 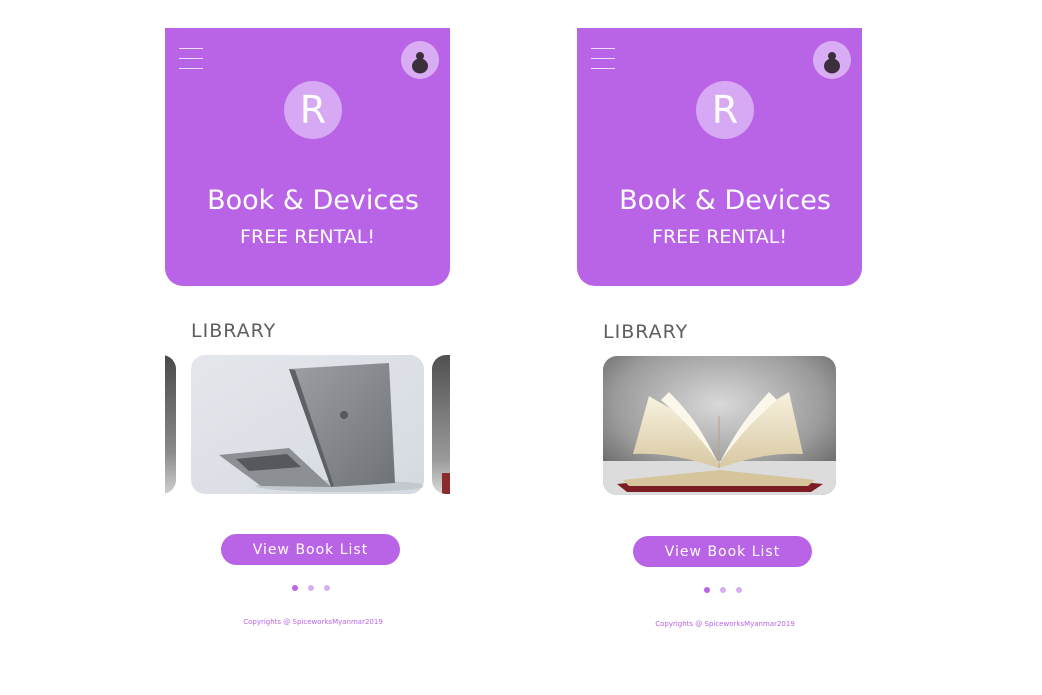 I want to click on carousel-card-book, so click(x=719, y=425).